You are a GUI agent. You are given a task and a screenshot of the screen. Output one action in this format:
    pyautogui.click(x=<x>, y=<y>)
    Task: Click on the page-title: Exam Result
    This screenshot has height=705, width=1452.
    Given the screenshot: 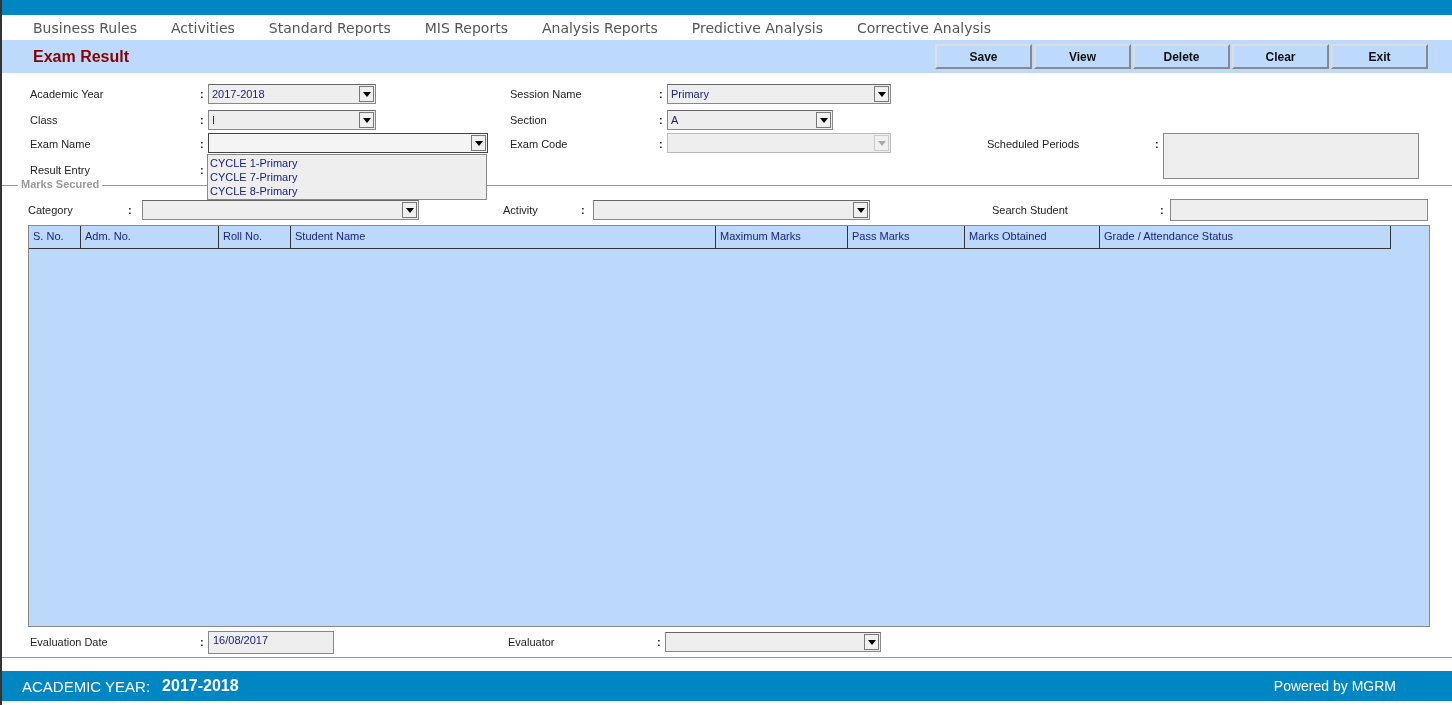 What is the action you would take?
    pyautogui.click(x=81, y=56)
    